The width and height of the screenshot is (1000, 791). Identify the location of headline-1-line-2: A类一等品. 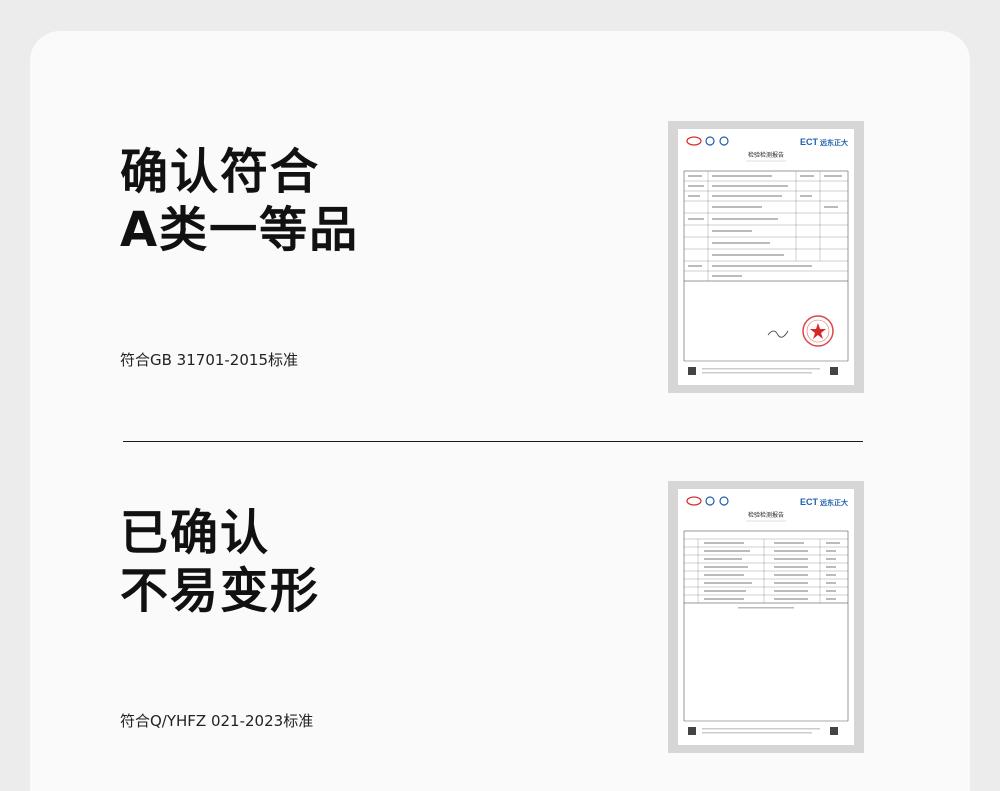
(240, 230).